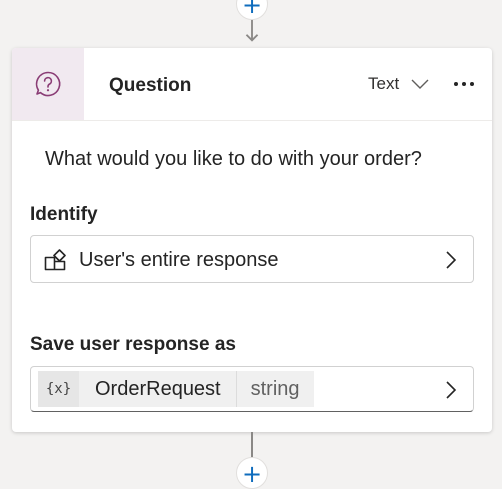  I want to click on node-icon-container, so click(48, 84).